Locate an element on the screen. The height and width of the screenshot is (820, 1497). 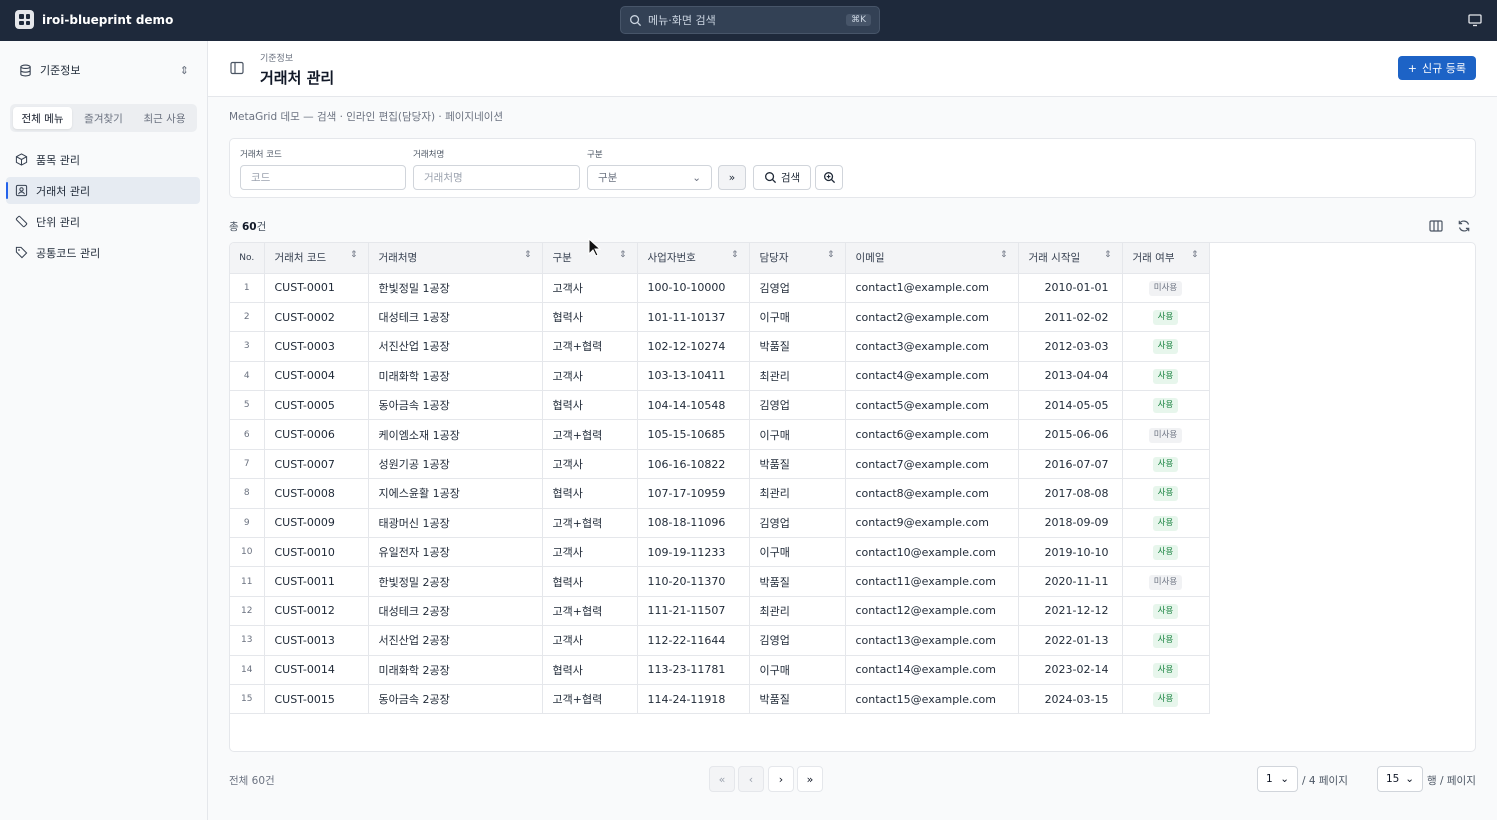
page-size-value: 15 is located at coordinates (1393, 779).